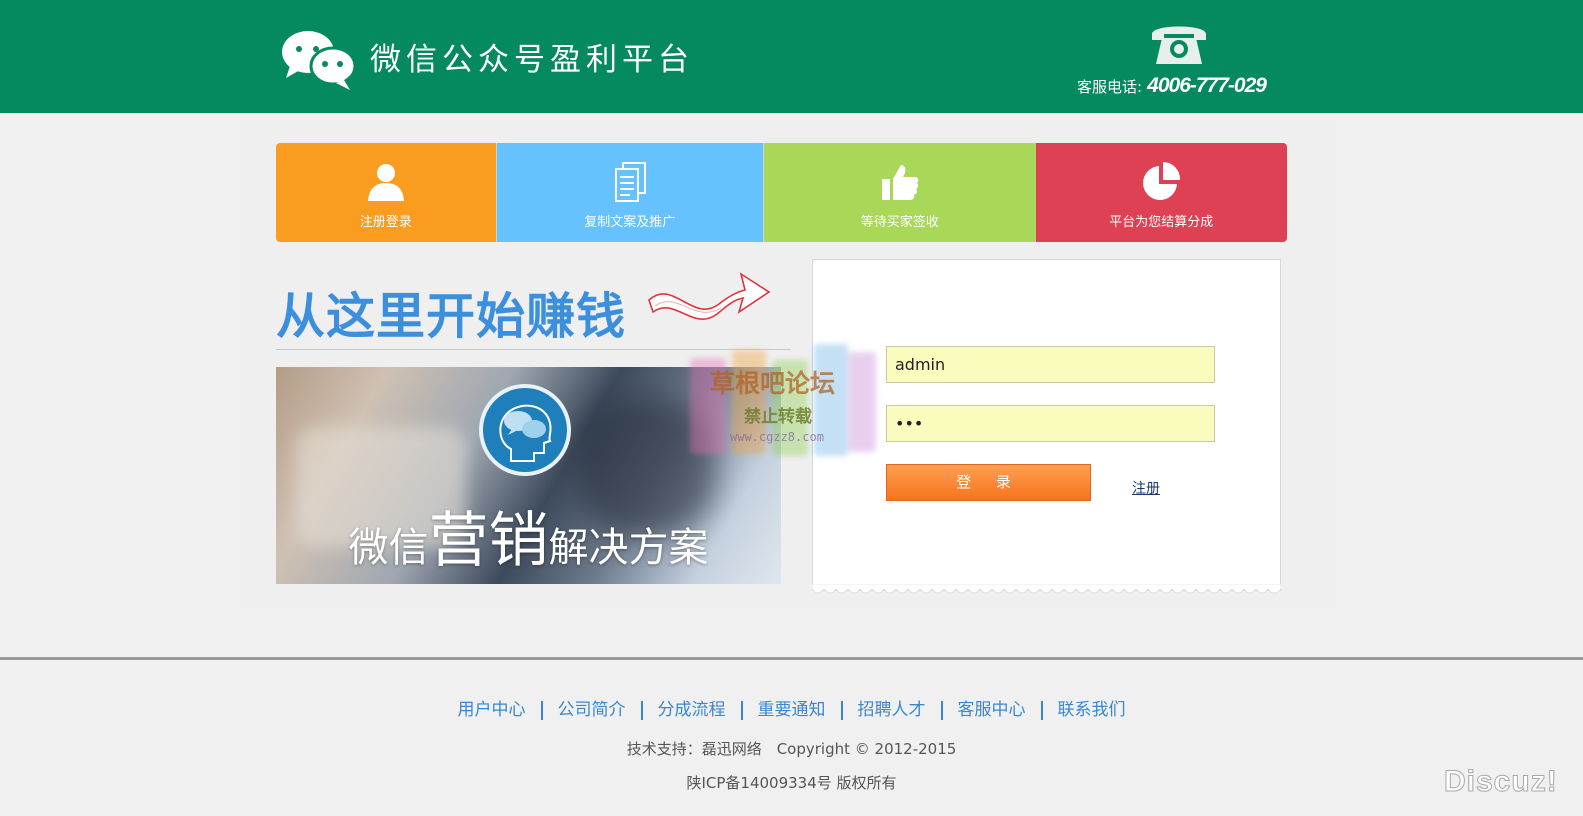 This screenshot has height=816, width=1583. I want to click on step-copy-promote: 复制文案及推广, so click(629, 192).